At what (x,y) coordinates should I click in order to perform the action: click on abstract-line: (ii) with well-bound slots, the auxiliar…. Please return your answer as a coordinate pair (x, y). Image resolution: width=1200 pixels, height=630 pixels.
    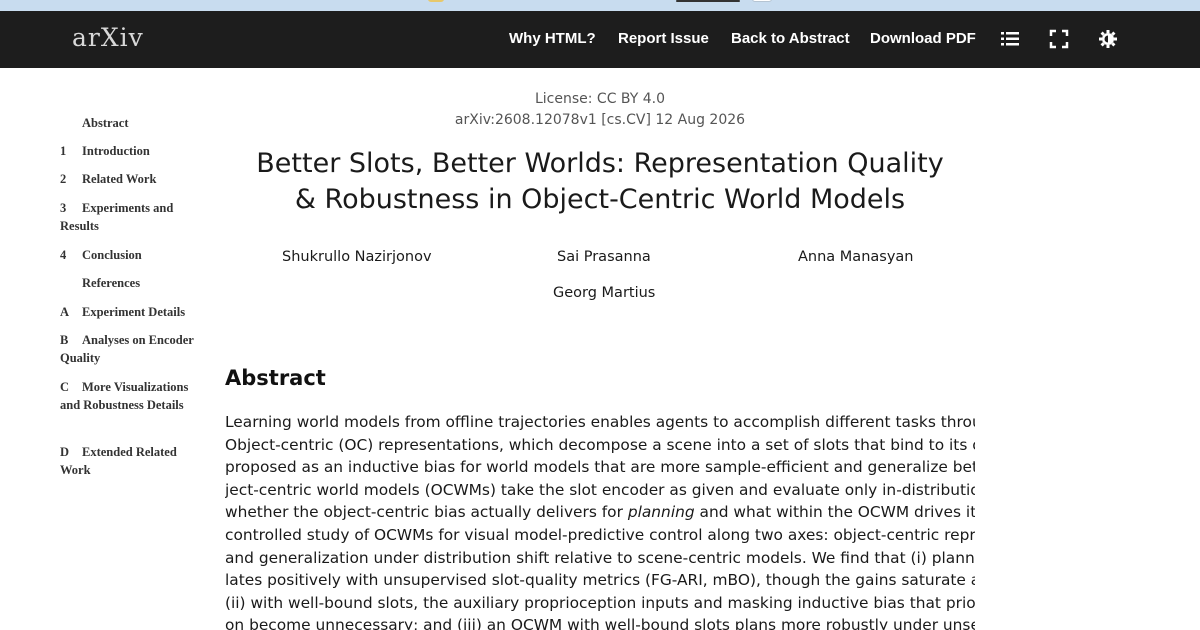
    Looking at the image, I should click on (600, 602).